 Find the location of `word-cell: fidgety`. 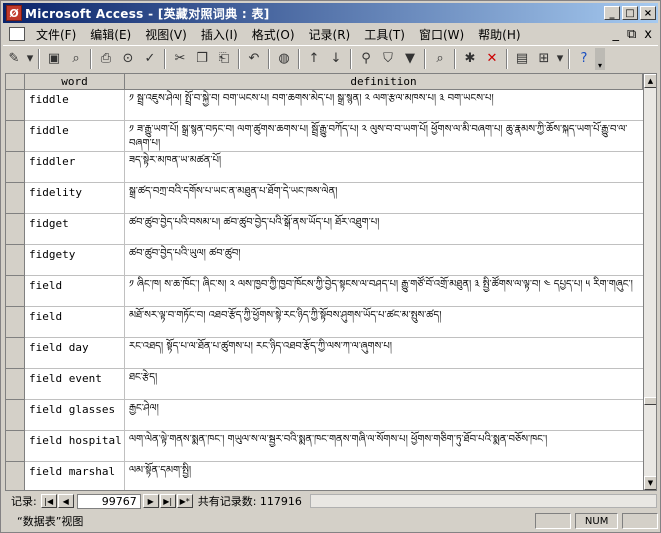

word-cell: fidgety is located at coordinates (75, 260).